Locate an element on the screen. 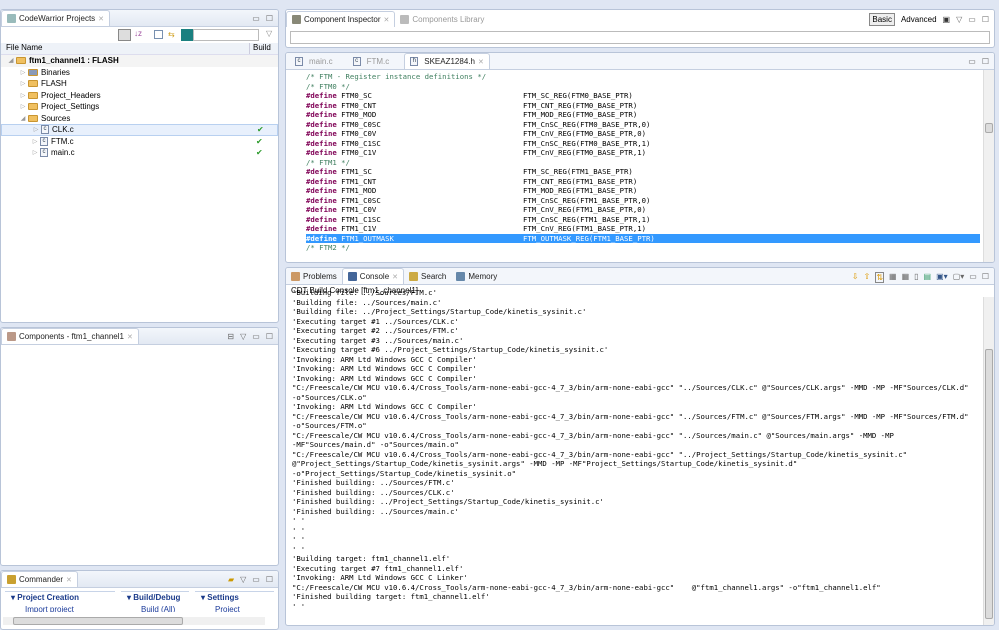 Image resolution: width=999 pixels, height=630 pixels. macro-value: FTM_CnV_REG(FTM0_BASE_PTR,0) is located at coordinates (585, 133).